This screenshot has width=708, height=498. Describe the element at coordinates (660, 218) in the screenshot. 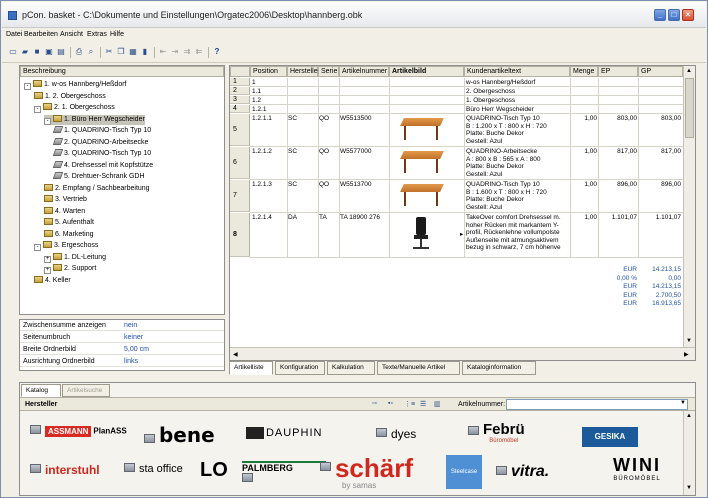

I see `cell-gp: 1.101,07` at that location.